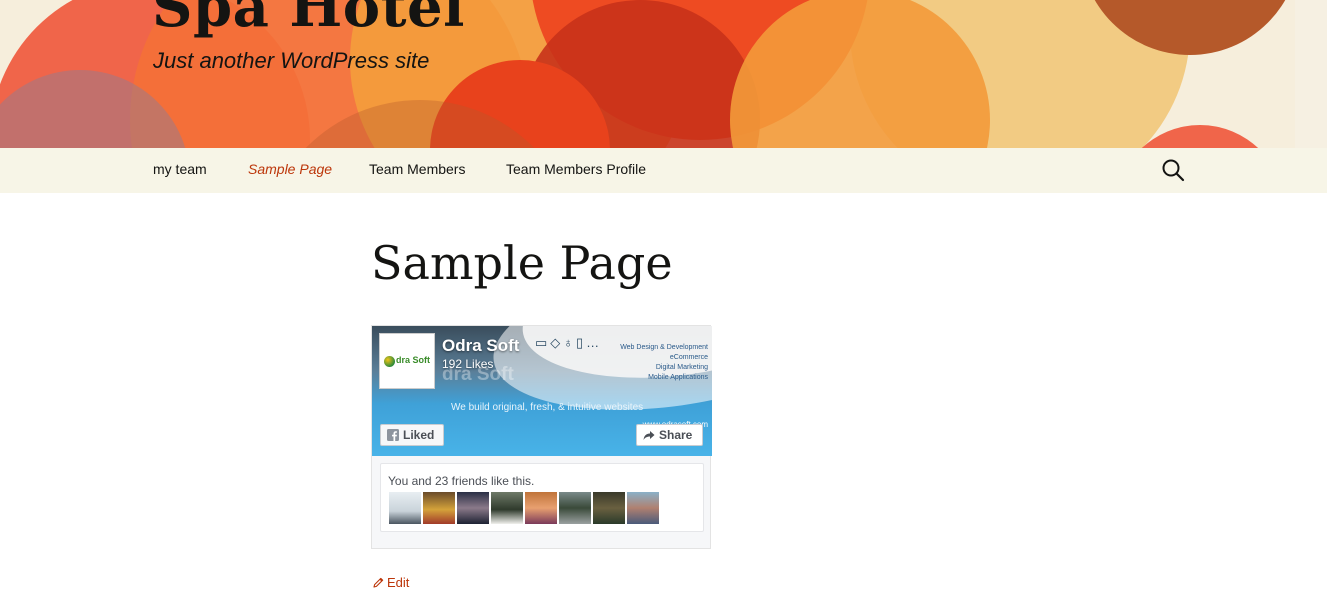 This screenshot has width=1327, height=614. Describe the element at coordinates (398, 582) in the screenshot. I see `edit-label: Edit` at that location.